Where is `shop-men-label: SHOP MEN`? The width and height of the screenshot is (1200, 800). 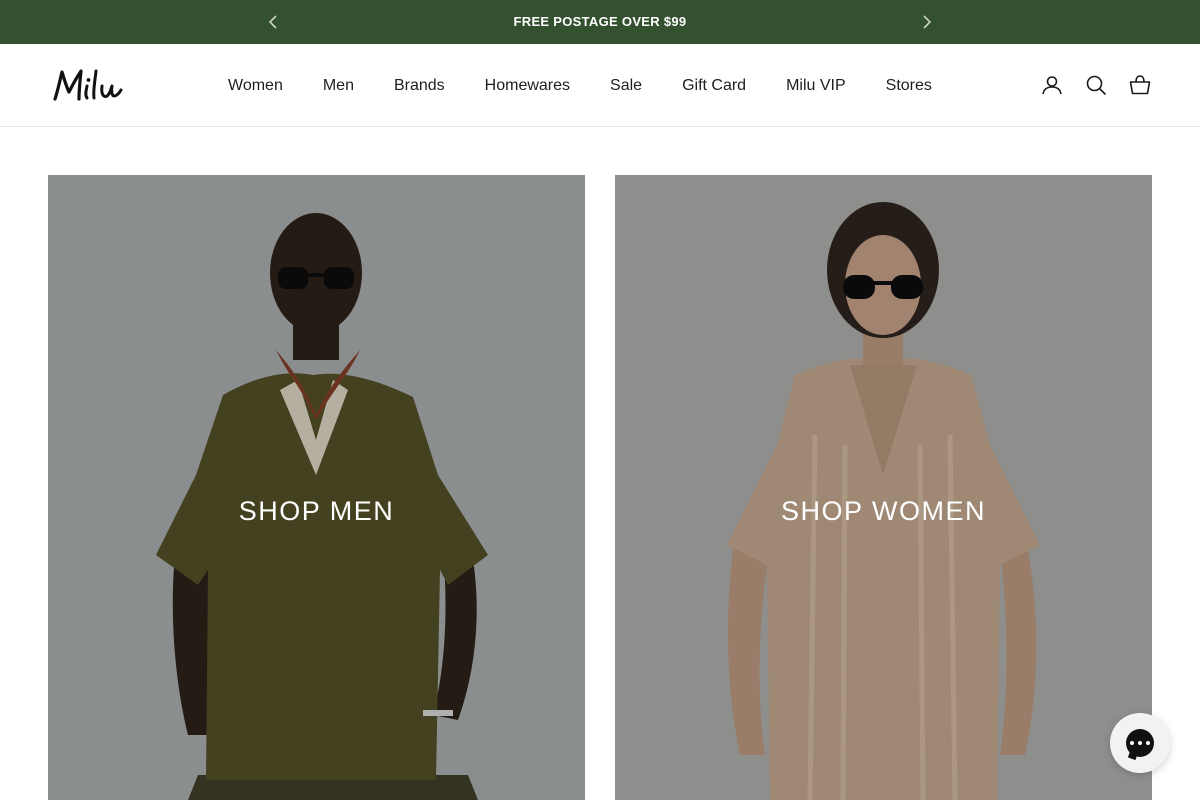
shop-men-label: SHOP MEN is located at coordinates (316, 511).